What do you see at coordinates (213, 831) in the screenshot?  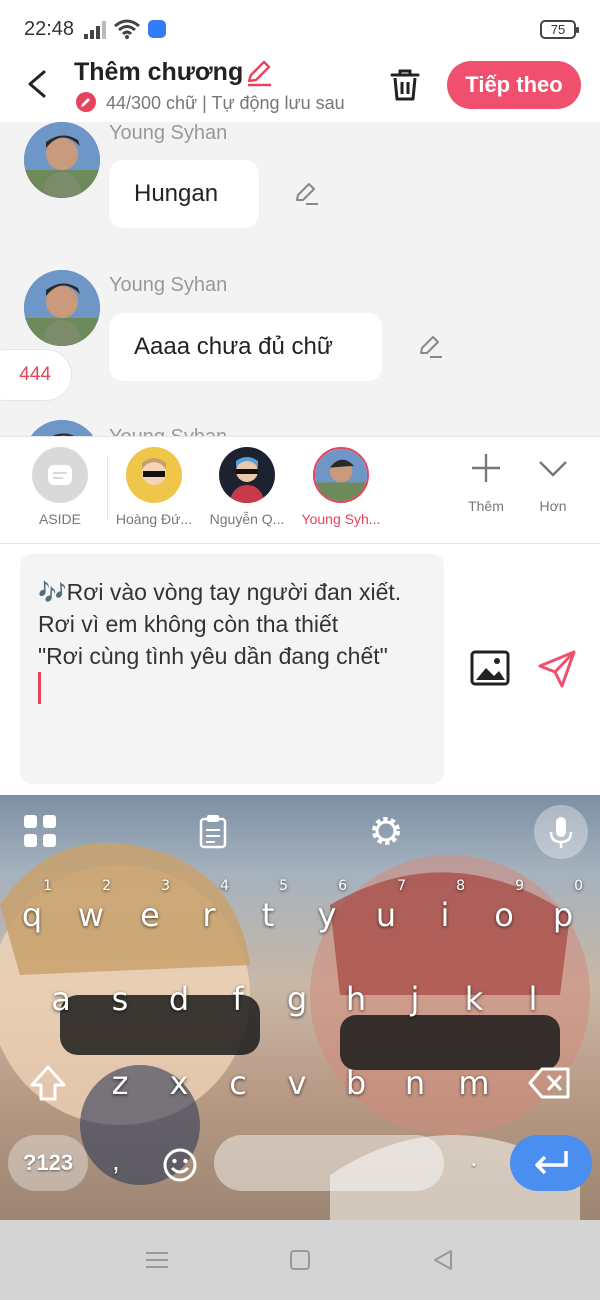 I see `clipboard-icon` at bounding box center [213, 831].